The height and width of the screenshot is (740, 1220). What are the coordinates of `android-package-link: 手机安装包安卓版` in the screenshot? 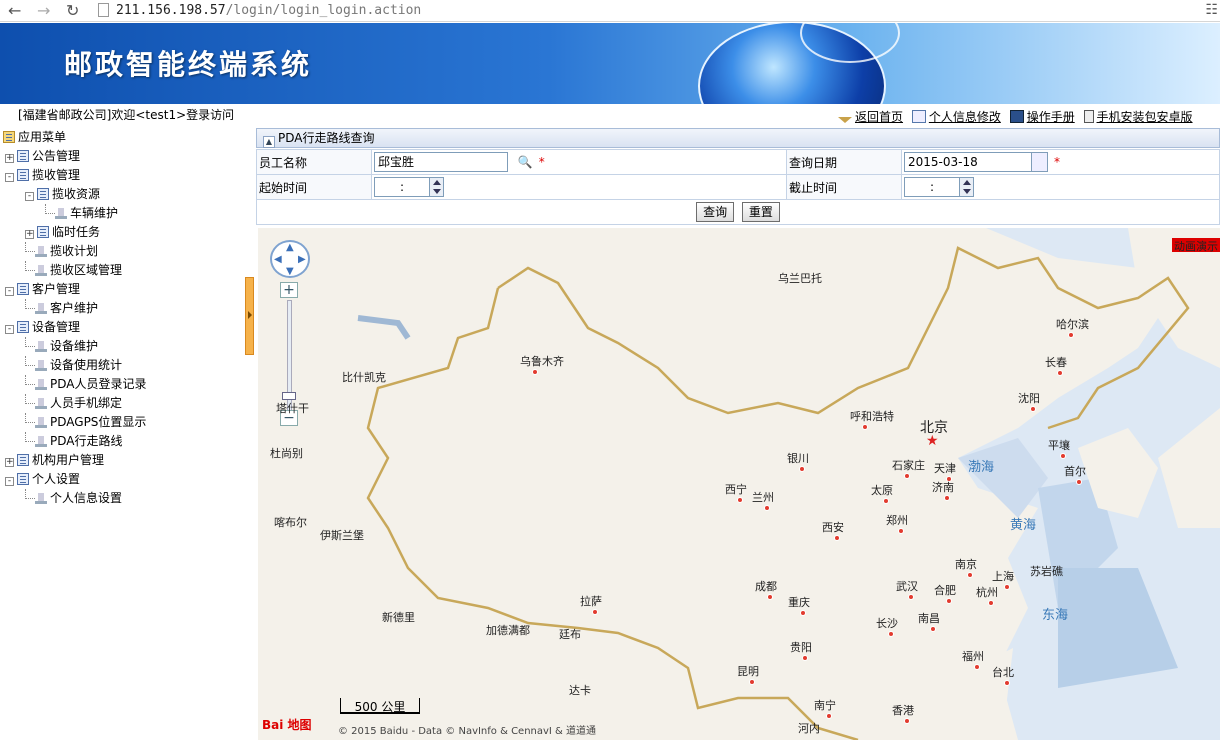 It's located at (1138, 116).